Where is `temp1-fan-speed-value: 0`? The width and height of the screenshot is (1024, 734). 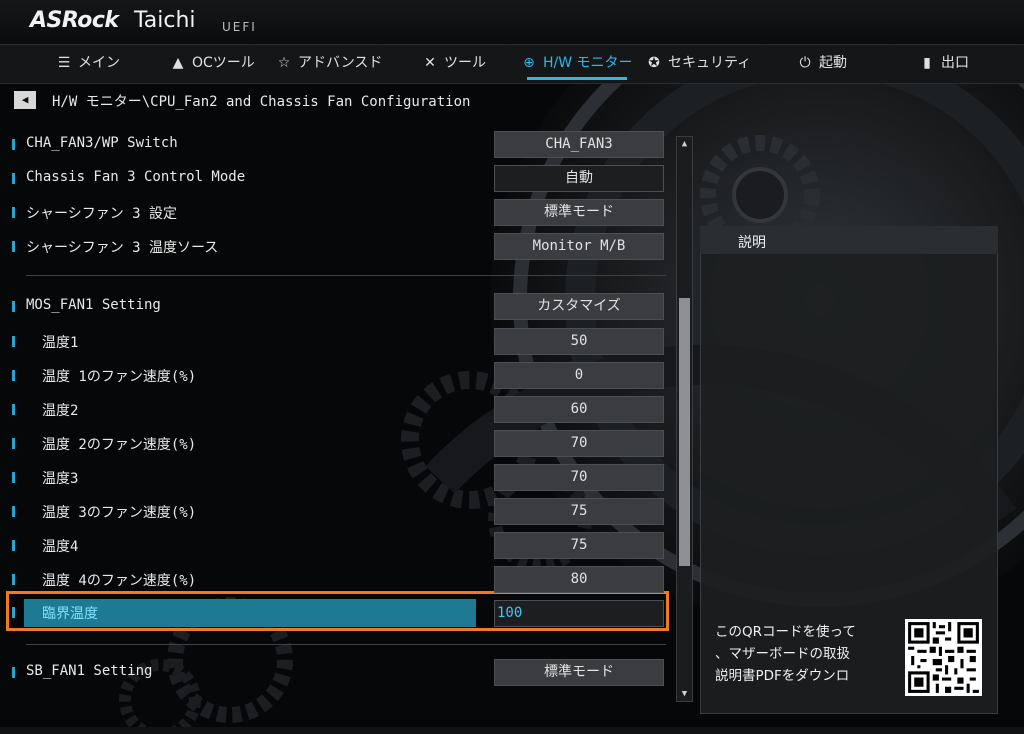 temp1-fan-speed-value: 0 is located at coordinates (579, 375).